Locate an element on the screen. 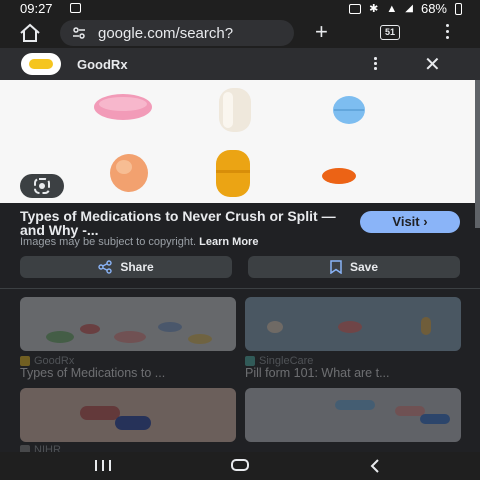  goodrx-favicon is located at coordinates (25, 361).